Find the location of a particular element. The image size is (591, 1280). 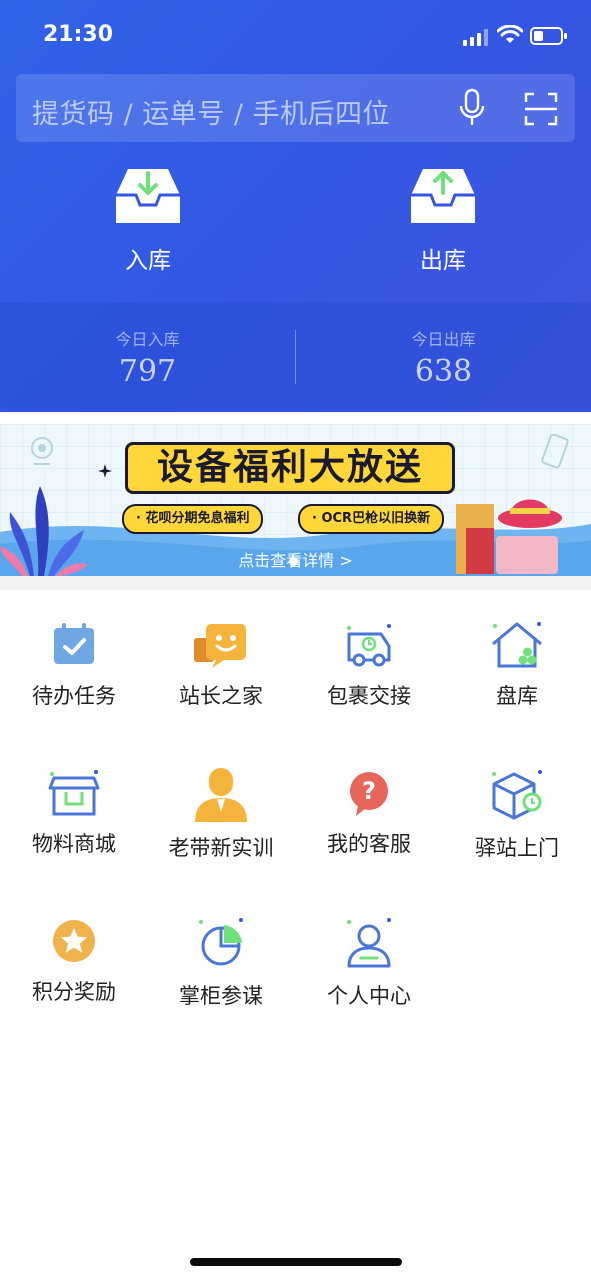

daily-stats: 今日入库 797 今日出库 638 is located at coordinates (295, 357).